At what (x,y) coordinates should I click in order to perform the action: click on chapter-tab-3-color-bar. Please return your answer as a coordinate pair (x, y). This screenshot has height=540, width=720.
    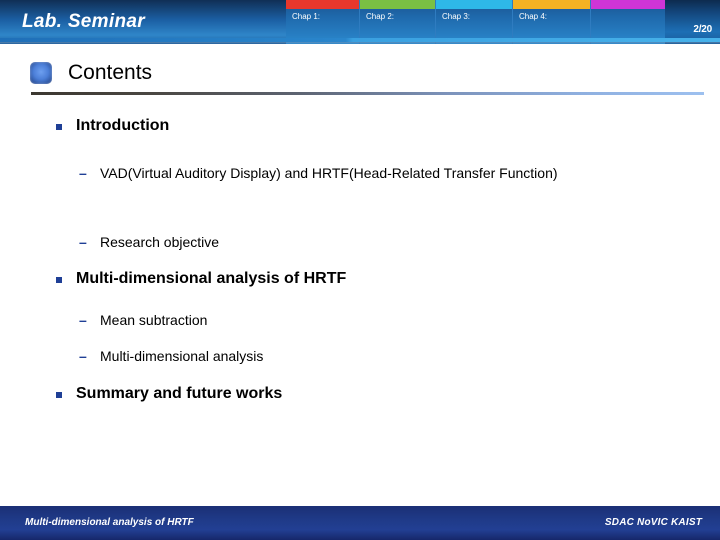
    Looking at the image, I should click on (474, 4).